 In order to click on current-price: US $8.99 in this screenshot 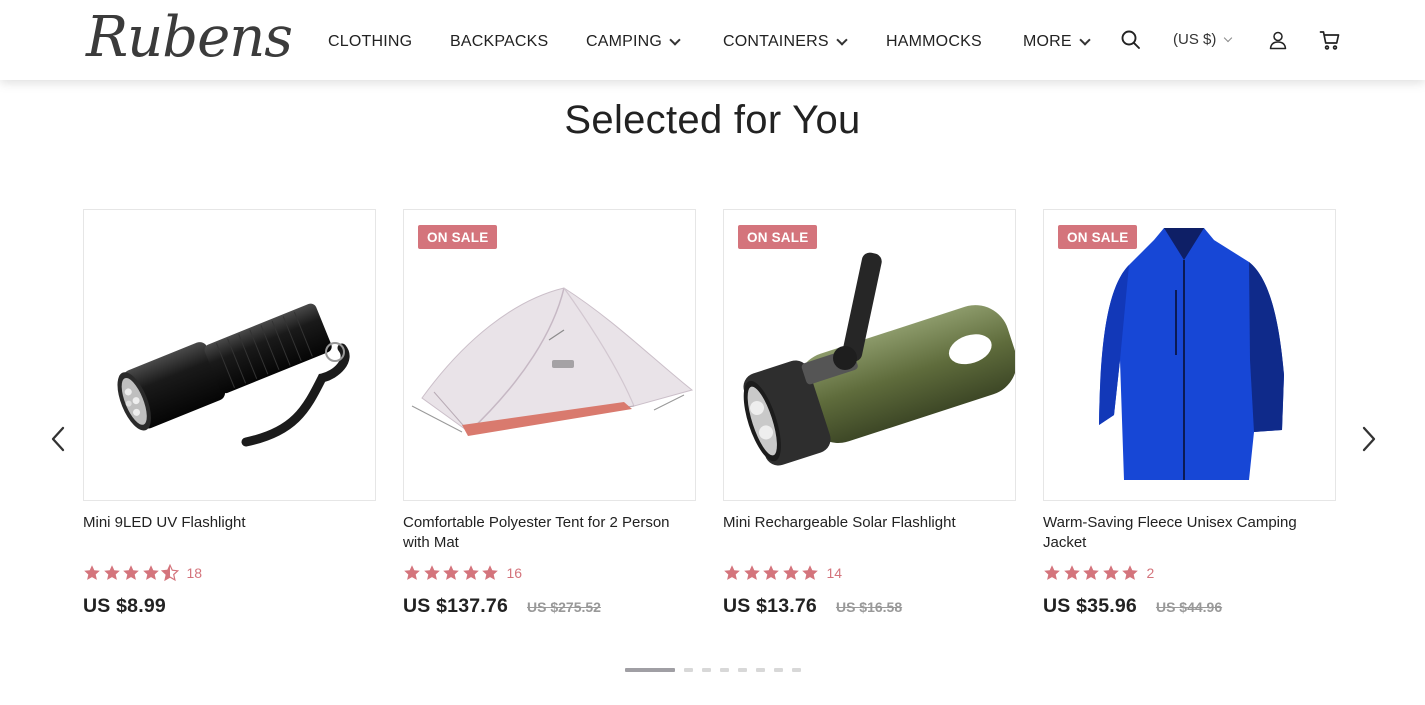, I will do `click(124, 606)`.